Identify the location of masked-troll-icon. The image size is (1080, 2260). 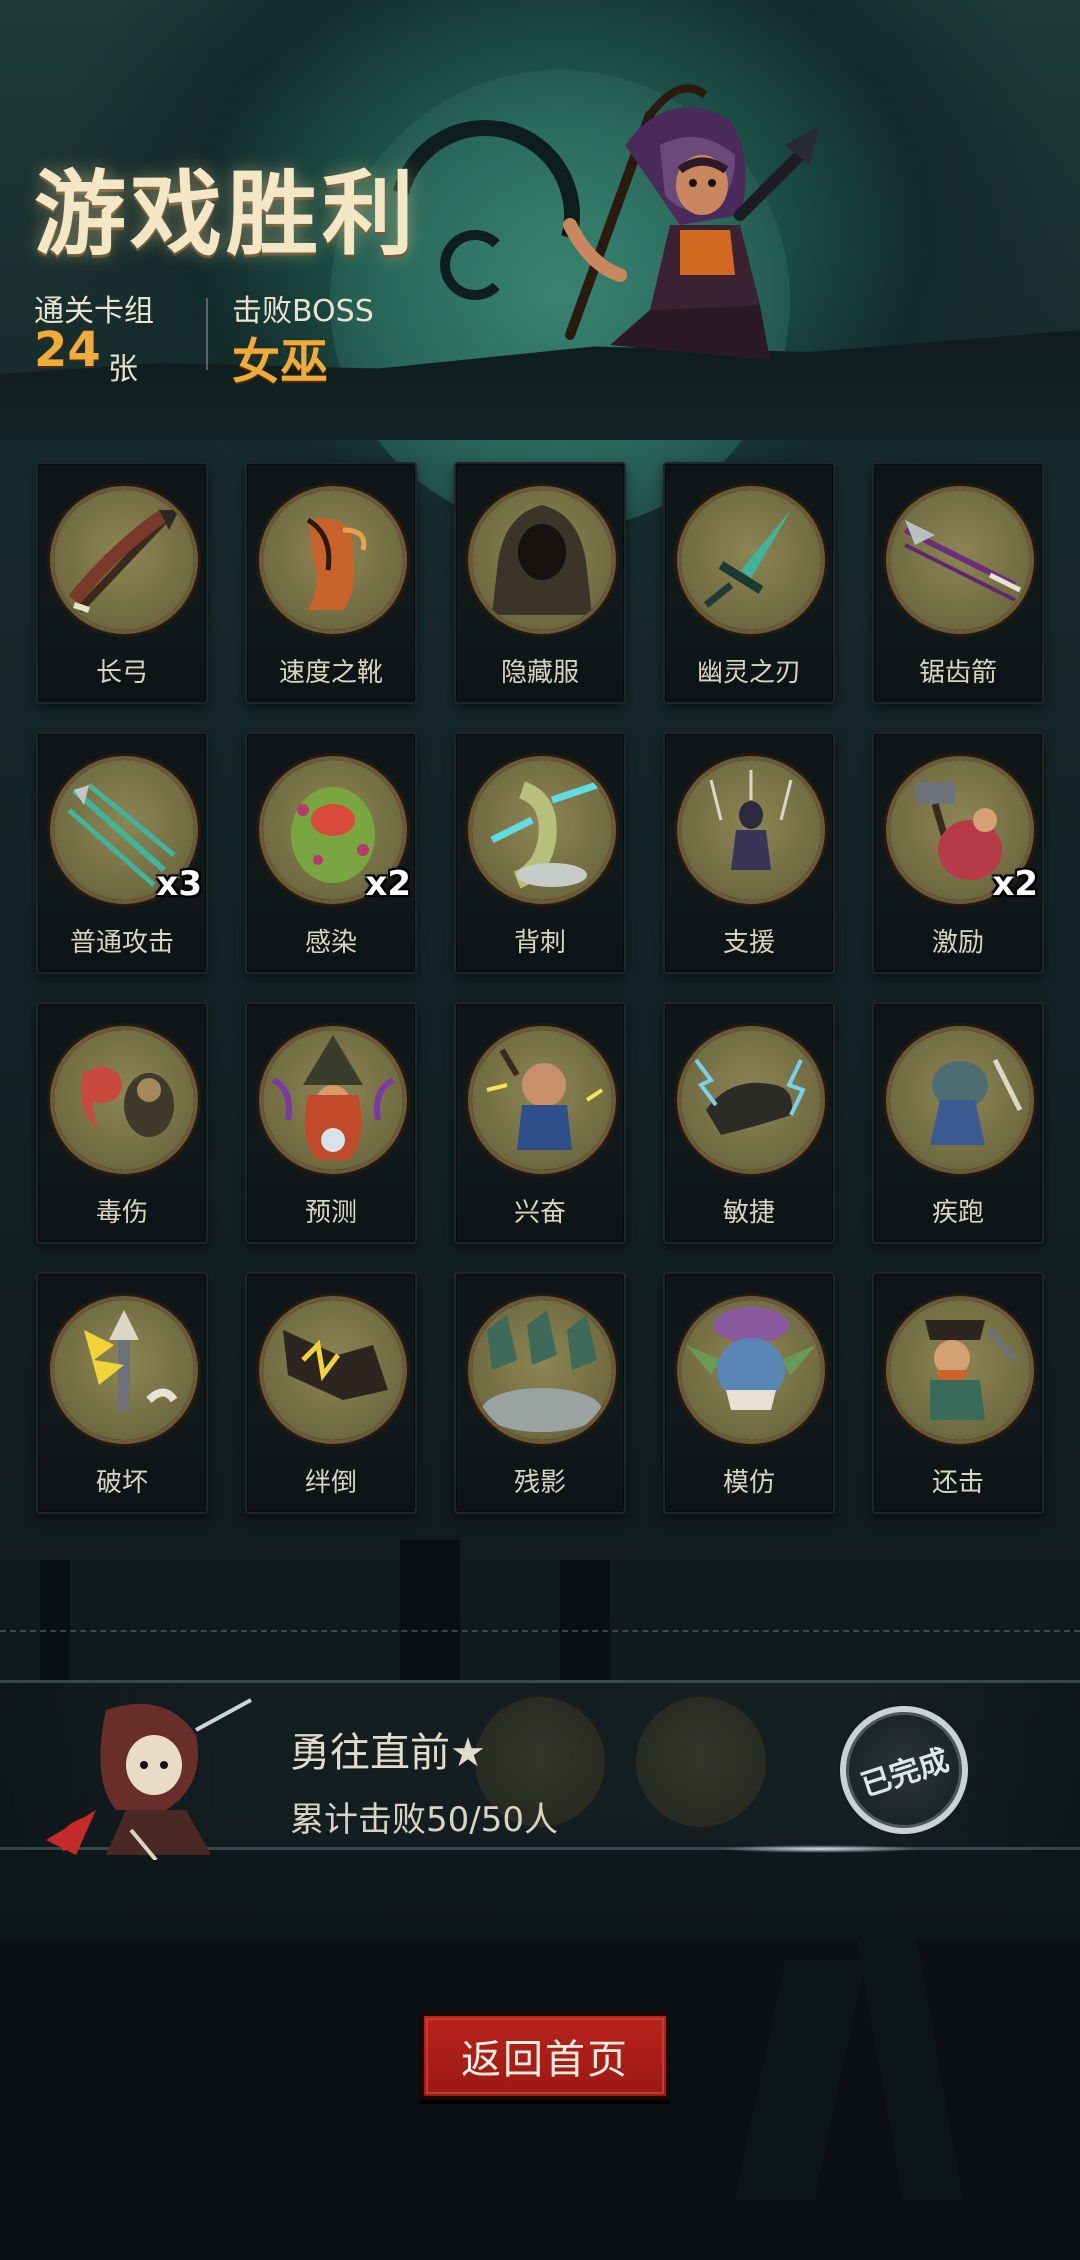
(751, 1370).